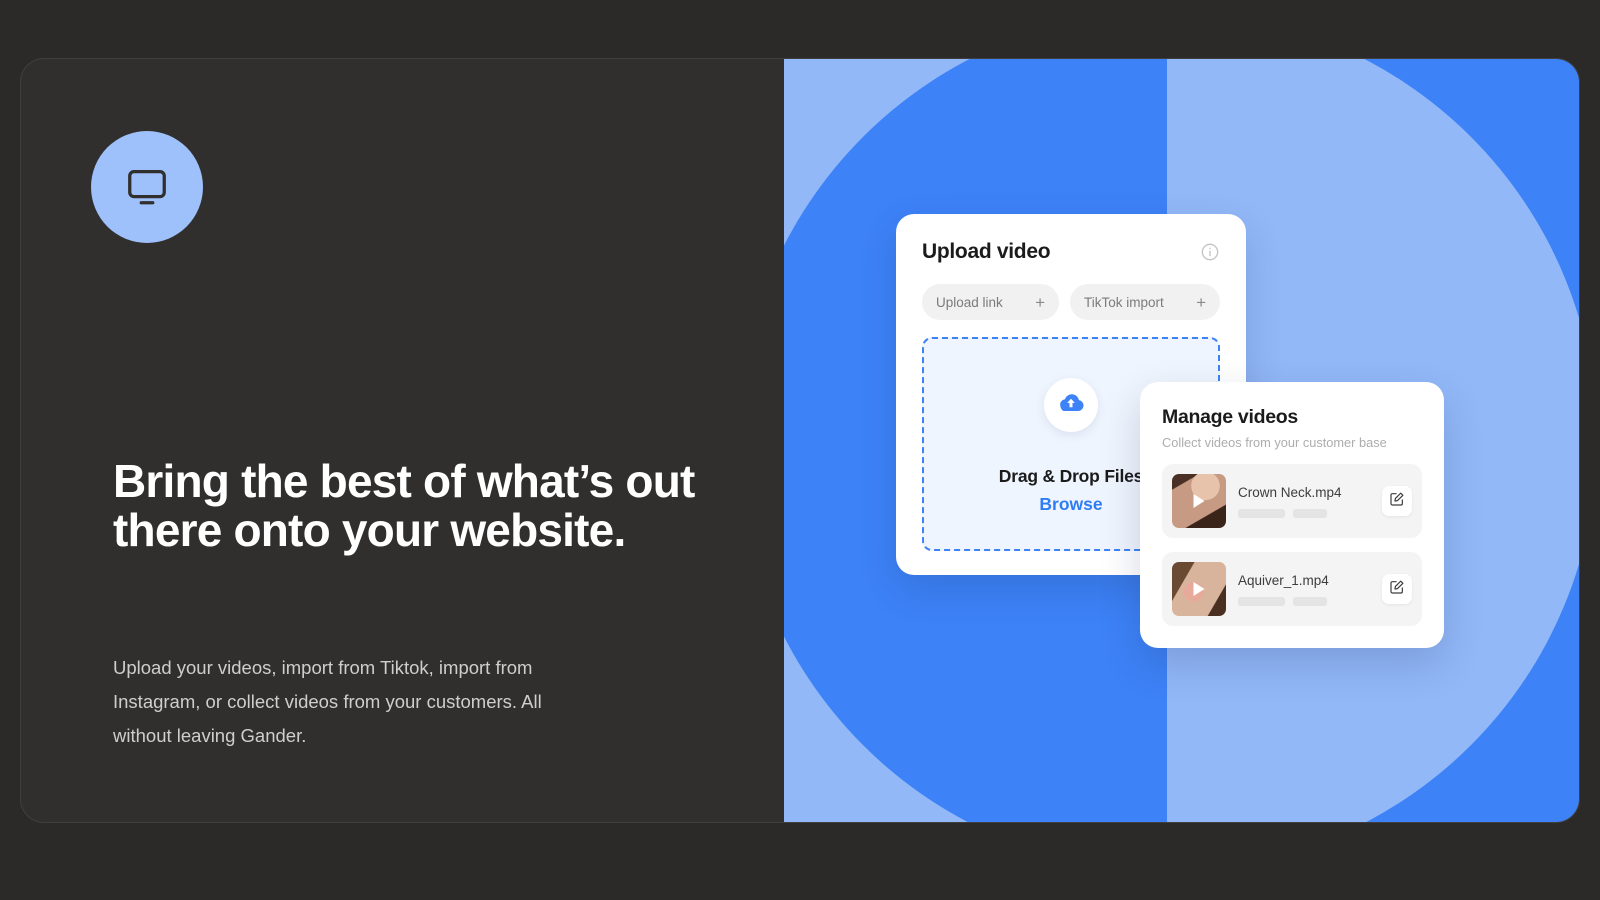 This screenshot has height=900, width=1600. I want to click on cloud-upload-icon, so click(1071, 404).